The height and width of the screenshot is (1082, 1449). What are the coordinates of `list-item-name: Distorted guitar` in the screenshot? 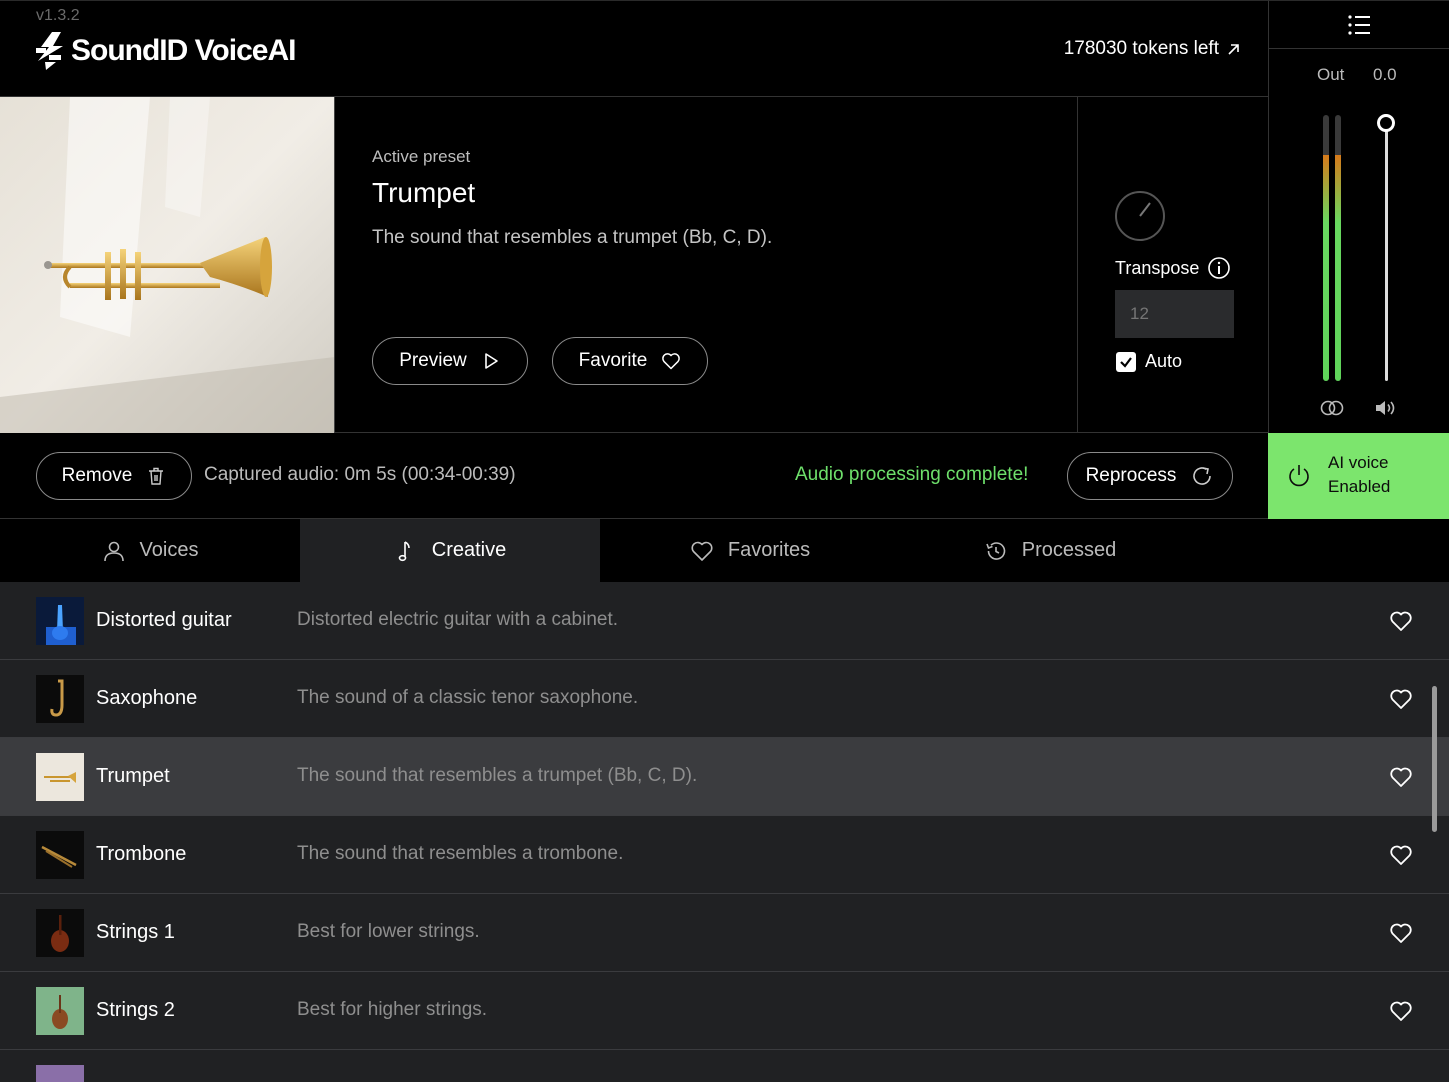 It's located at (164, 620).